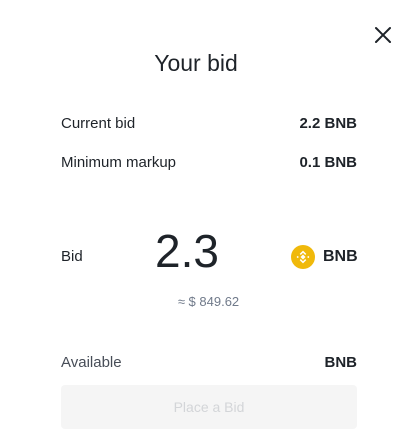 The image size is (417, 442). I want to click on usd-estimate: ≈ $ 849.62, so click(208, 301).